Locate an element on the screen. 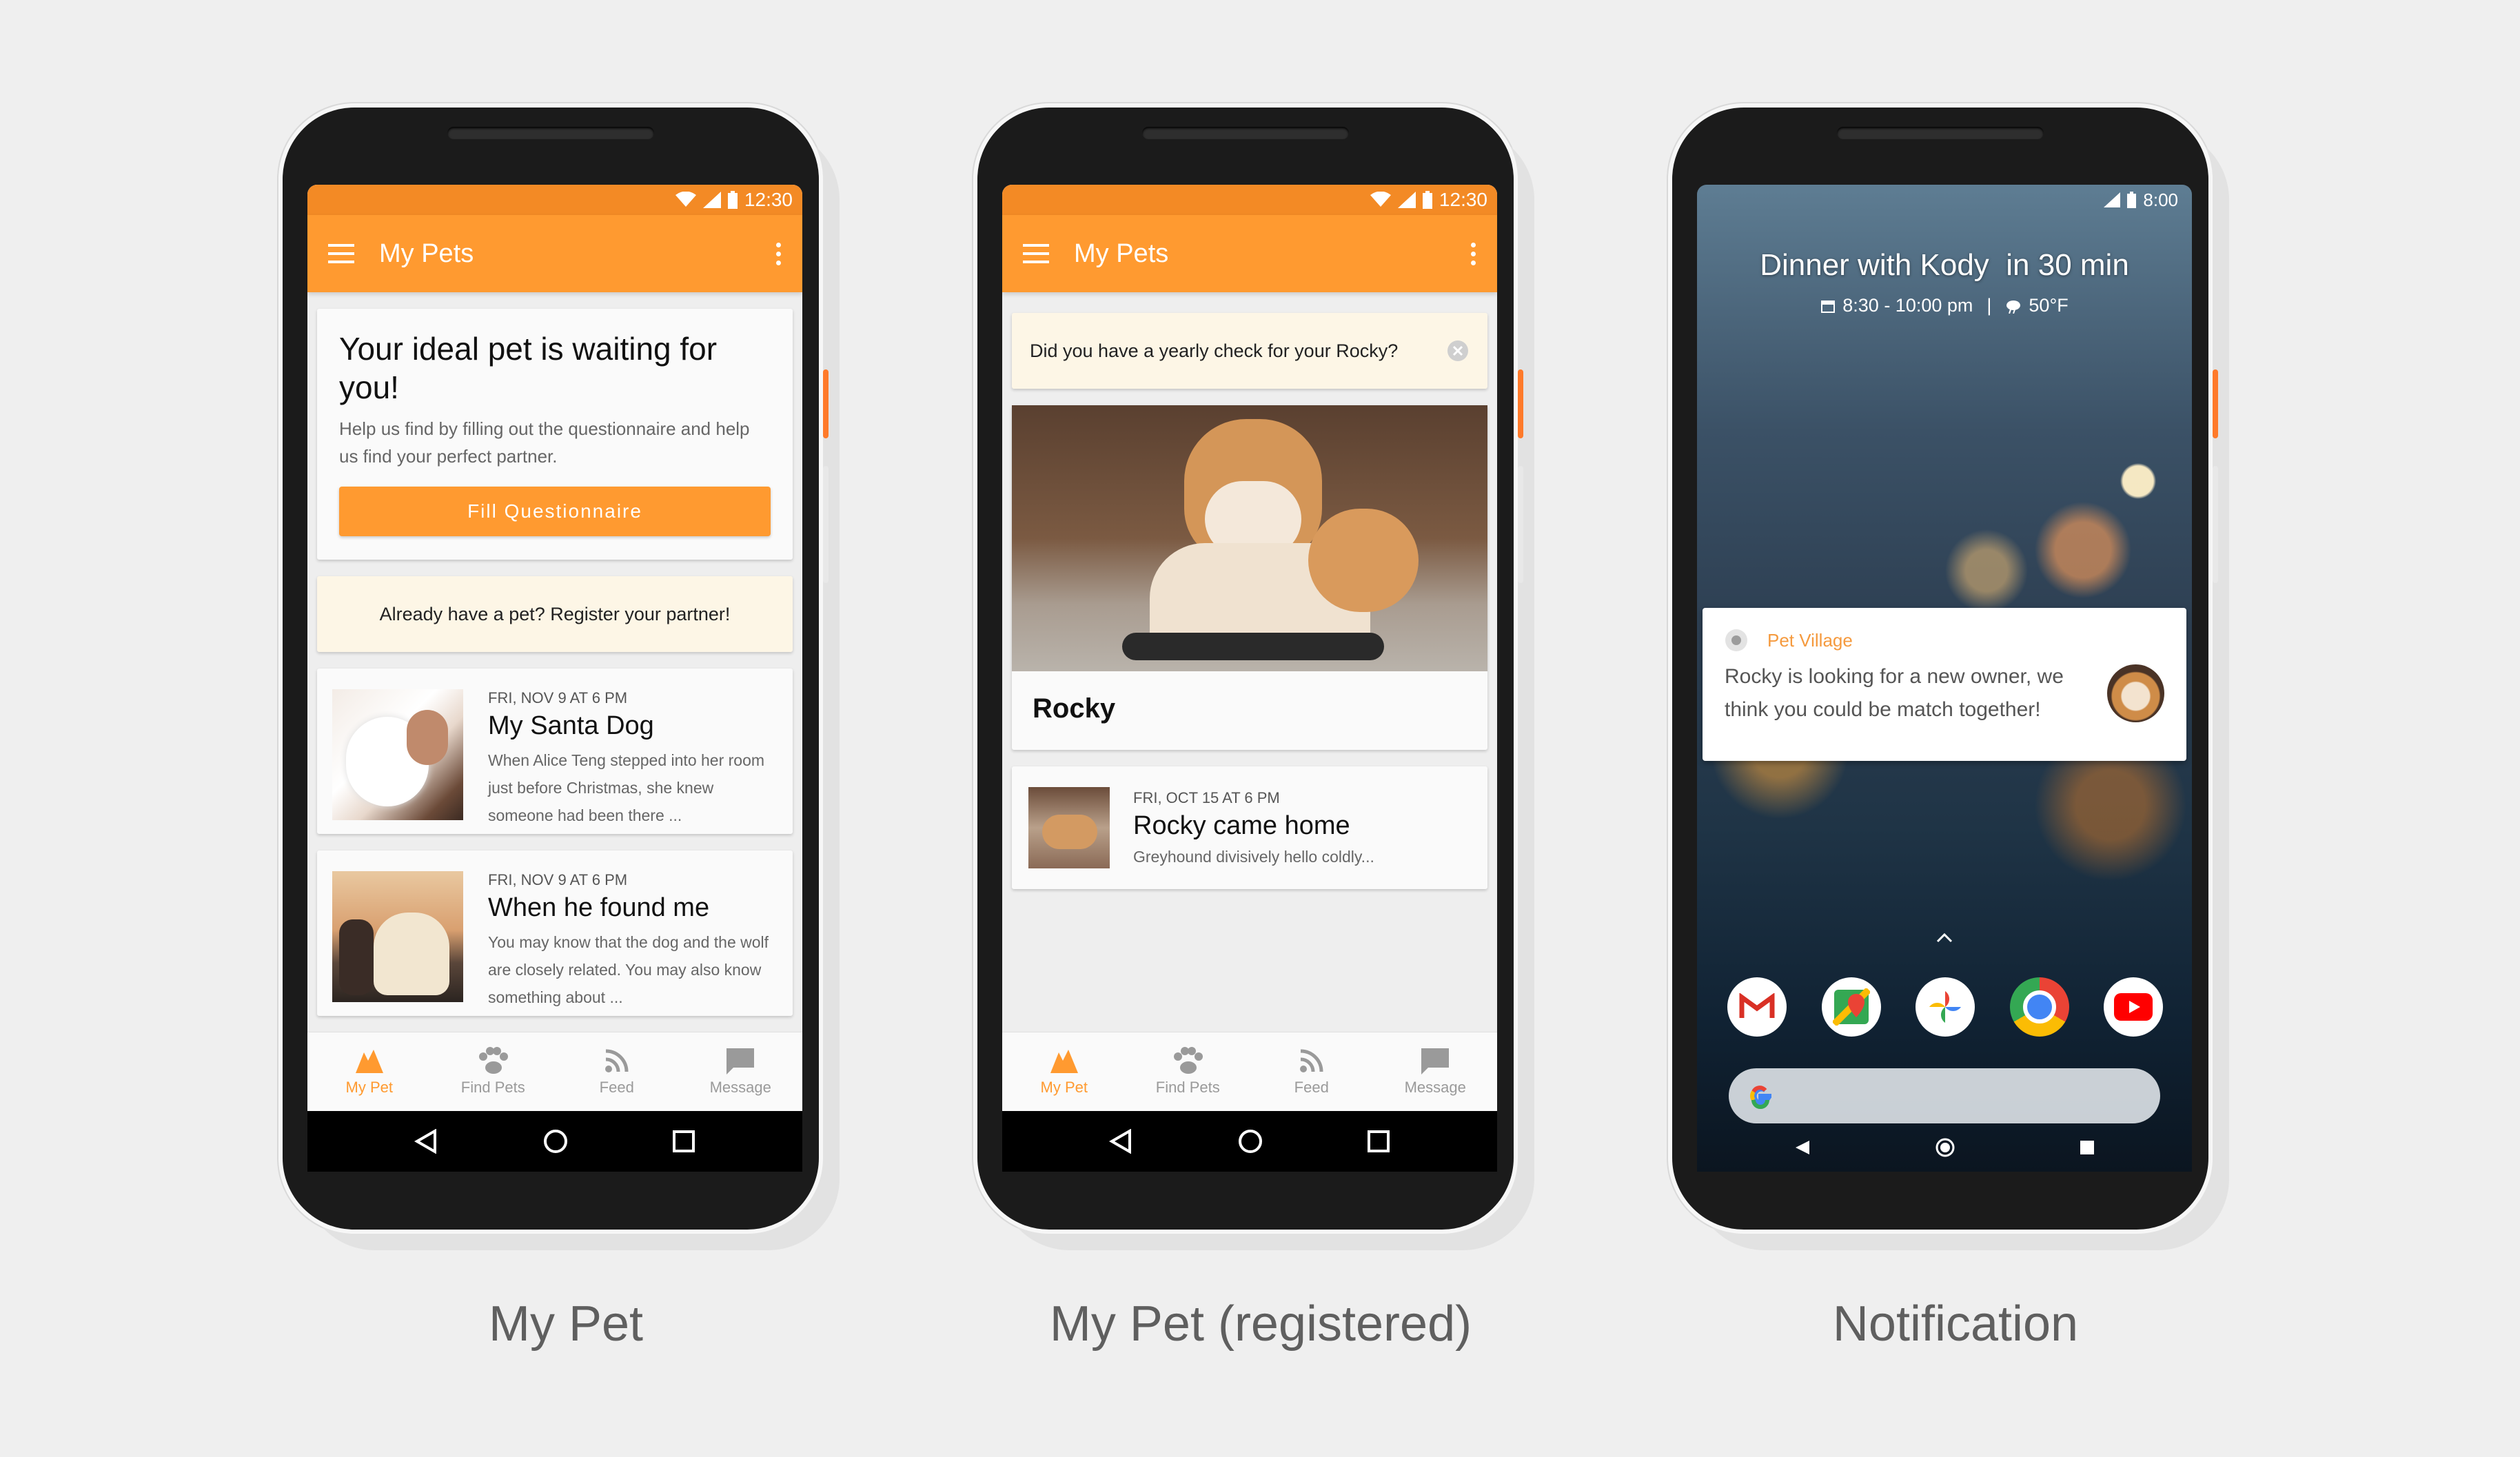 The image size is (2520, 1457). gmail-icon is located at coordinates (1757, 1007).